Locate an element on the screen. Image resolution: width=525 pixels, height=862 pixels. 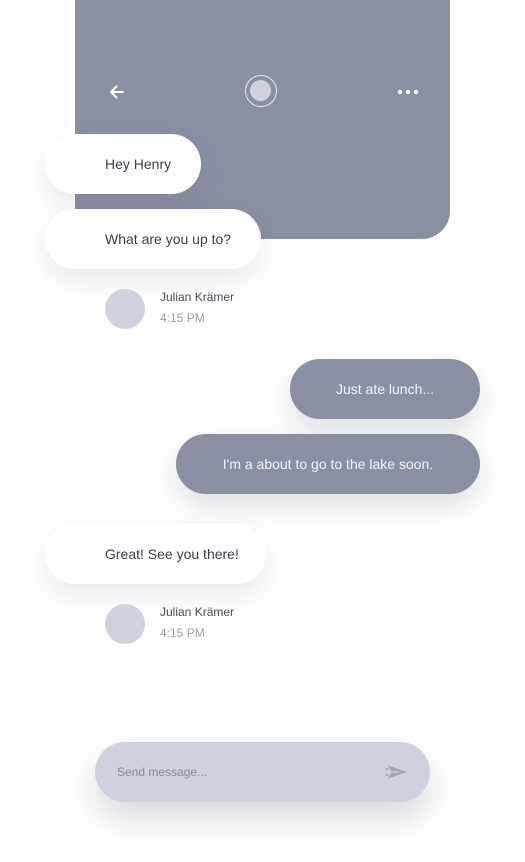
contact-avatar-image is located at coordinates (260, 90).